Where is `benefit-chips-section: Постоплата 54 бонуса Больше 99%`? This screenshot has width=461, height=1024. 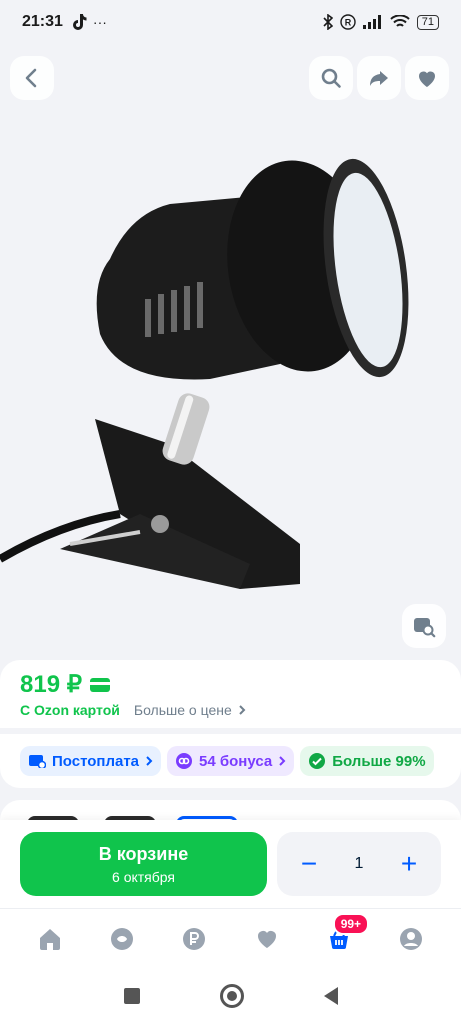
benefit-chips-section: Постоплата 54 бонуса Больше 99% is located at coordinates (230, 761).